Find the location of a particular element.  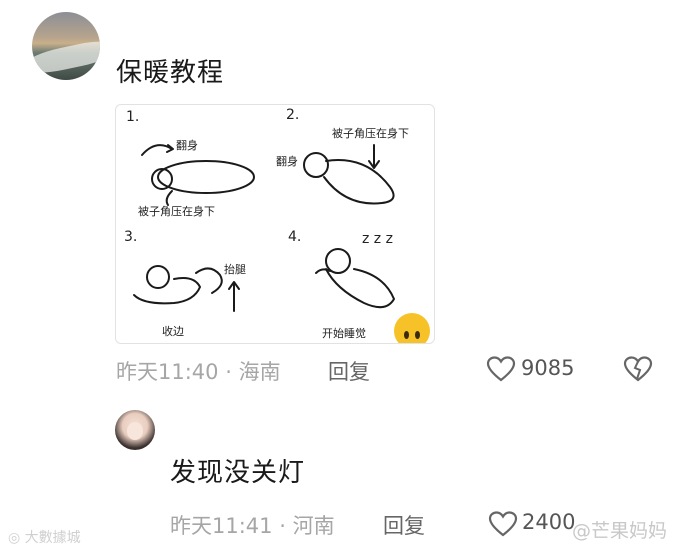

step-4-zzz: z z z is located at coordinates (377, 239).